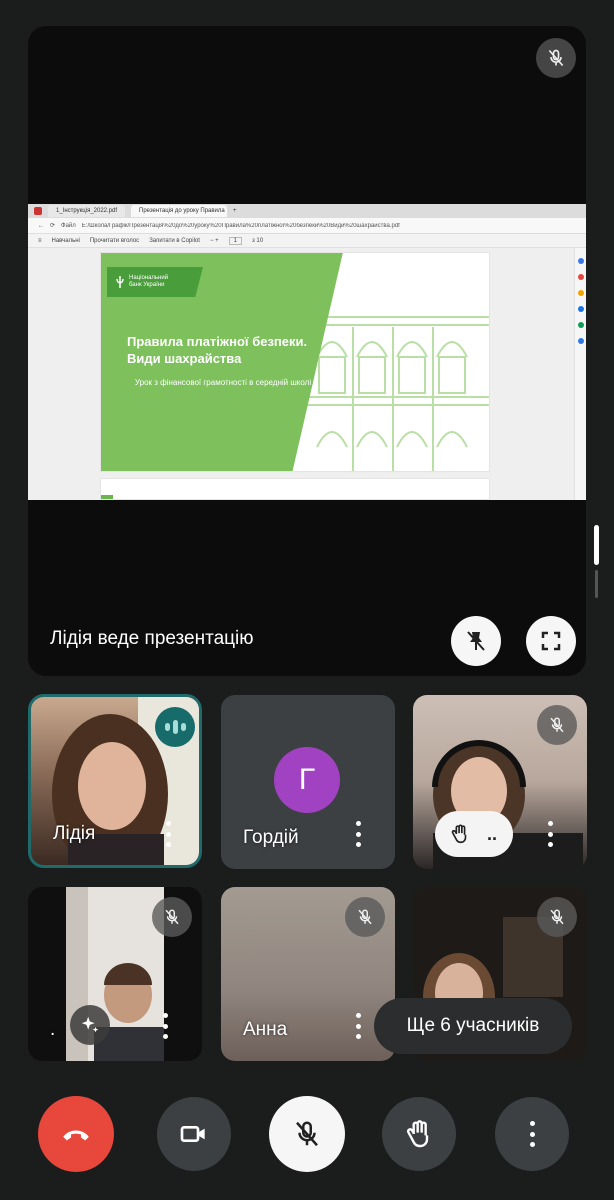  Describe the element at coordinates (295, 489) in the screenshot. I see `next-slide` at that location.